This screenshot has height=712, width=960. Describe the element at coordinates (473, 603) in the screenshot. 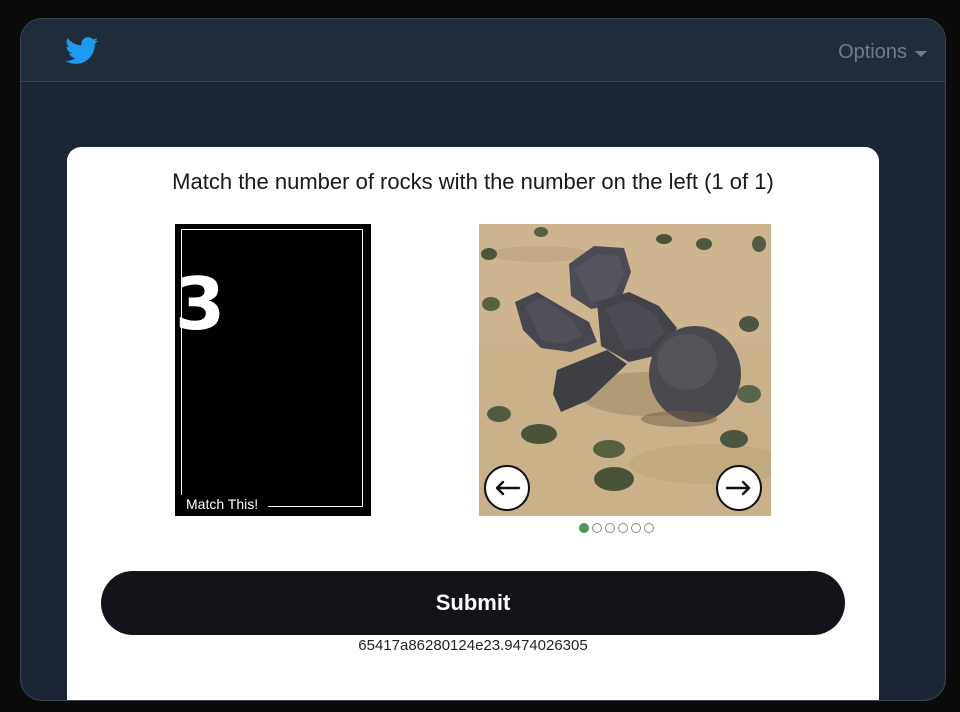

I see `submit-button: Submit` at that location.